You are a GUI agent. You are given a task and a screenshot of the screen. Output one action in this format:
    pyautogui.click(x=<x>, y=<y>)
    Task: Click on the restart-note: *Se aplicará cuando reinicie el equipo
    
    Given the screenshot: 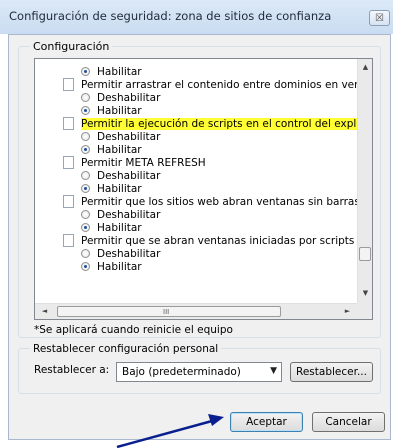 What is the action you would take?
    pyautogui.click(x=133, y=330)
    